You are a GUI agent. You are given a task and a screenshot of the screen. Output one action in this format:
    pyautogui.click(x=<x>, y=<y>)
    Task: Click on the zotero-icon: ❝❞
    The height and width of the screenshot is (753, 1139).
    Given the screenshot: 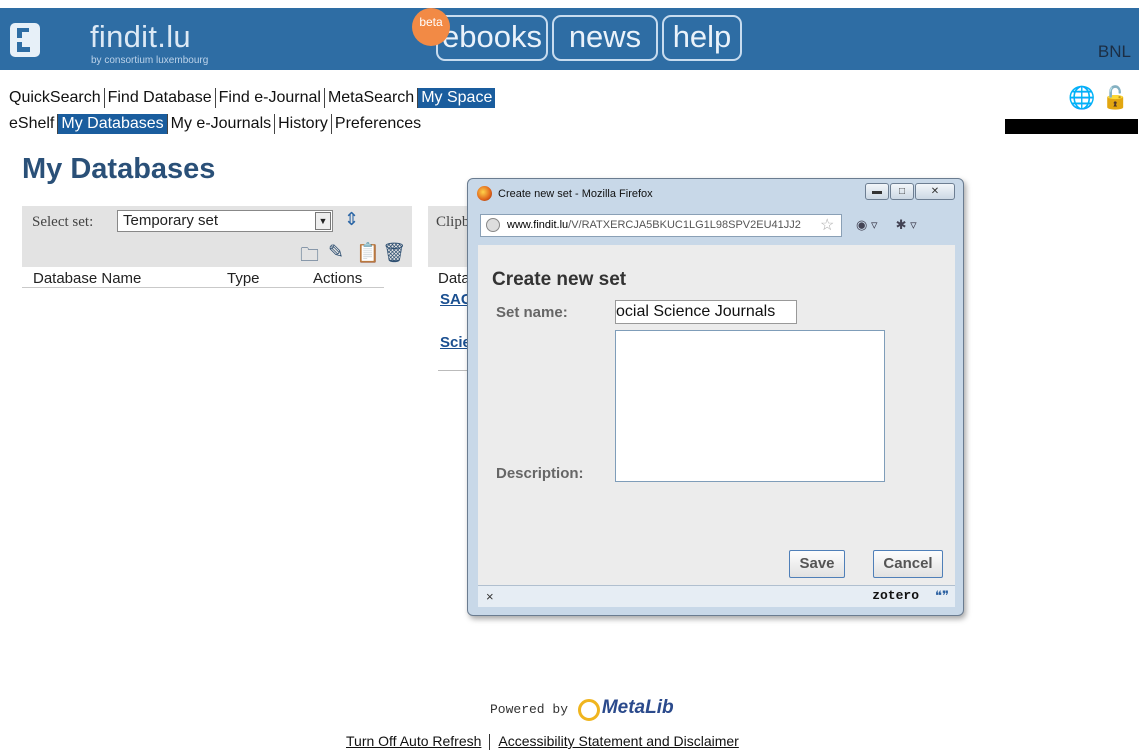 What is the action you would take?
    pyautogui.click(x=942, y=596)
    